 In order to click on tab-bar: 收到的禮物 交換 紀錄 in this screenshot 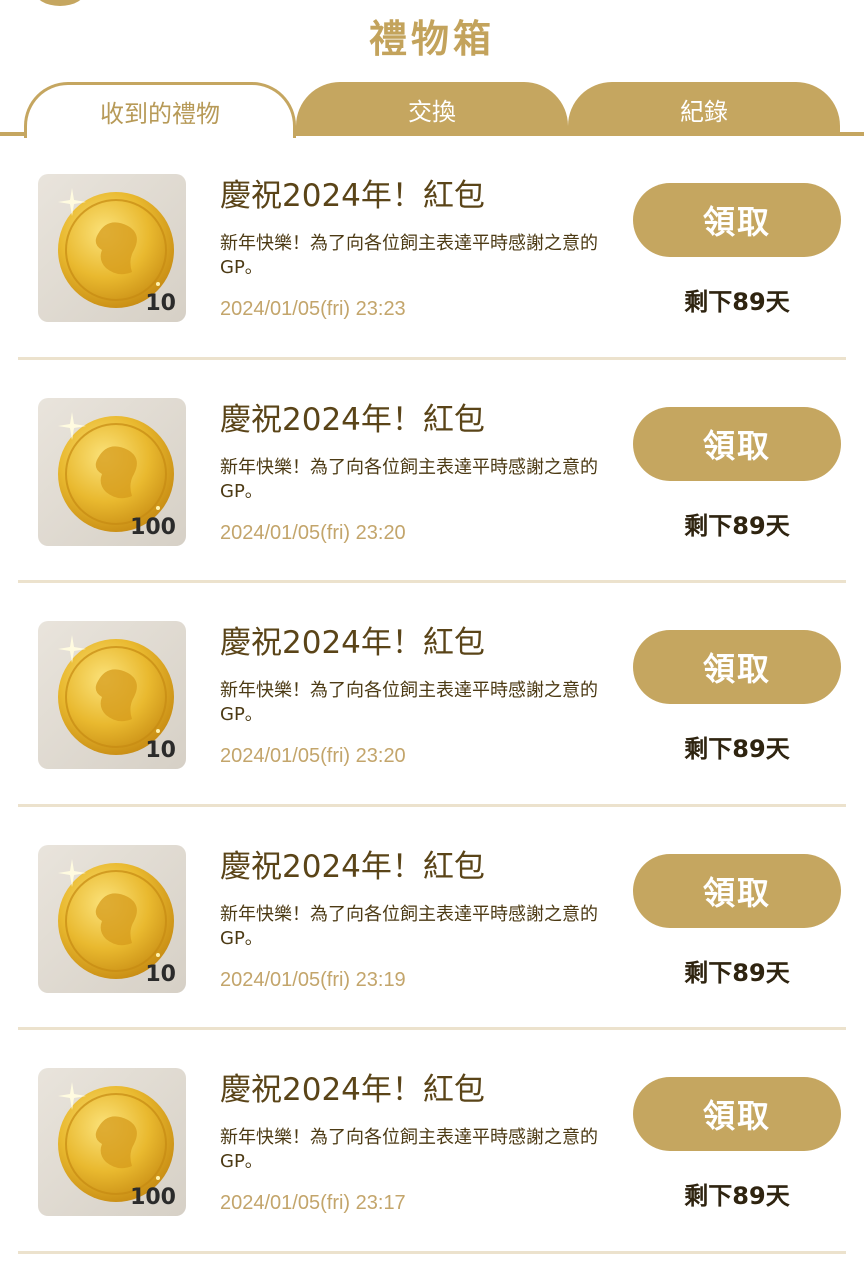, I will do `click(432, 110)`.